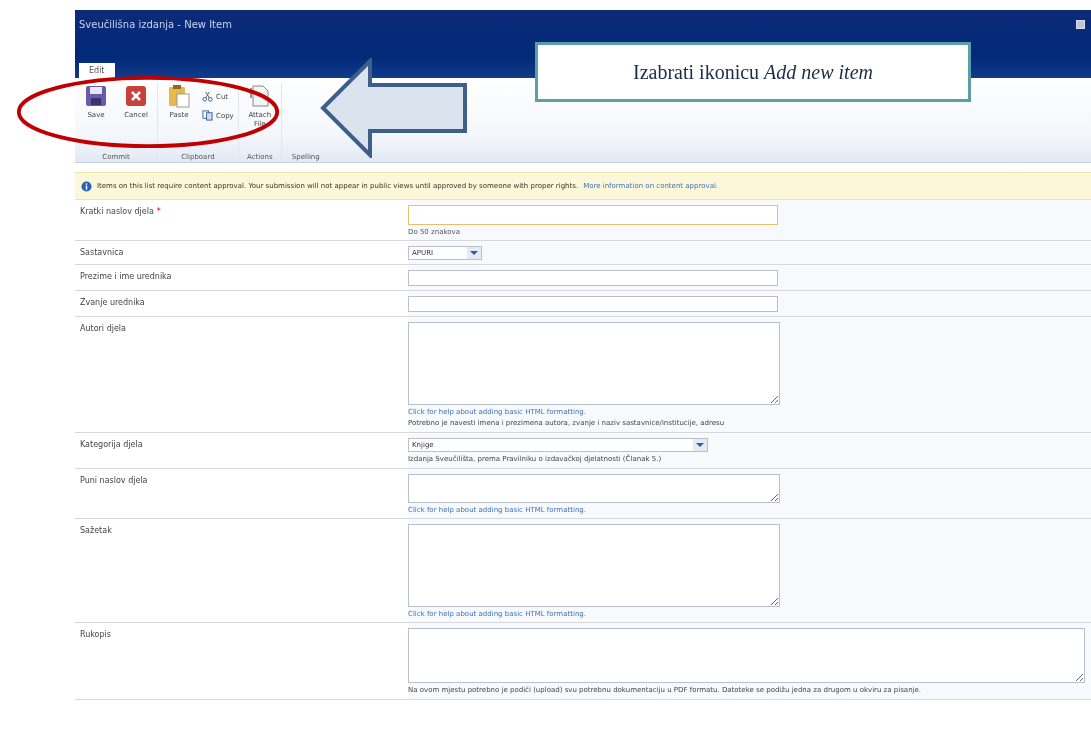 The height and width of the screenshot is (740, 1091). Describe the element at coordinates (746, 655) in the screenshot. I see `upload-area` at that location.